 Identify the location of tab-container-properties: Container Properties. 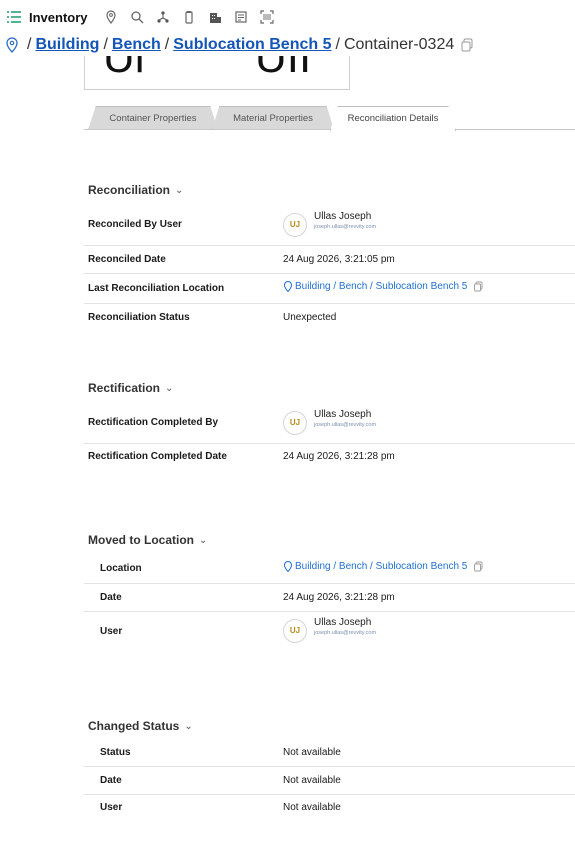
(153, 118).